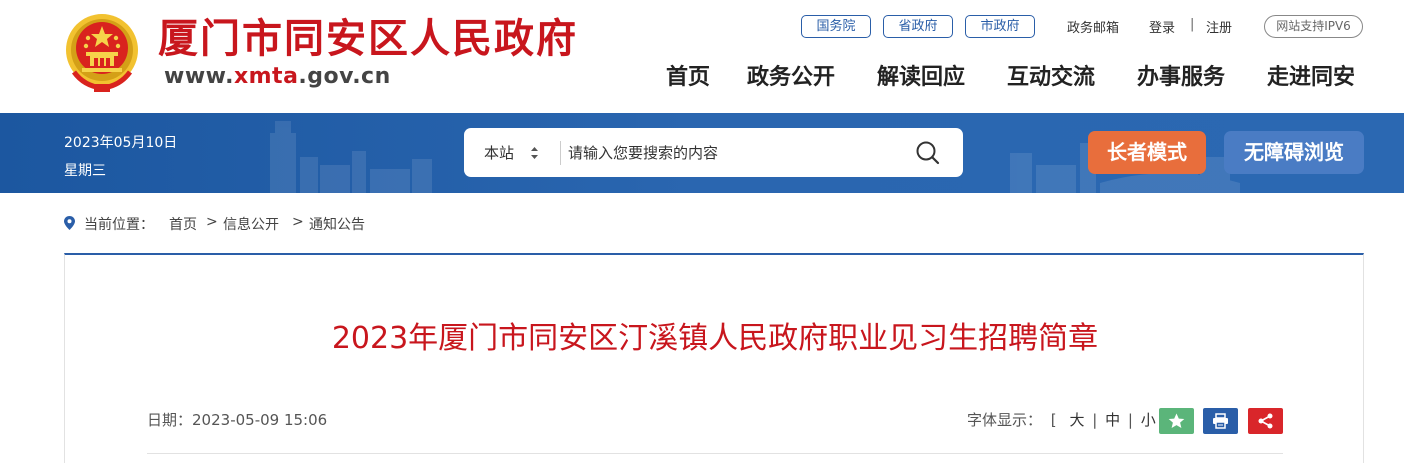 This screenshot has width=1404, height=463. I want to click on article-divider, so click(715, 453).